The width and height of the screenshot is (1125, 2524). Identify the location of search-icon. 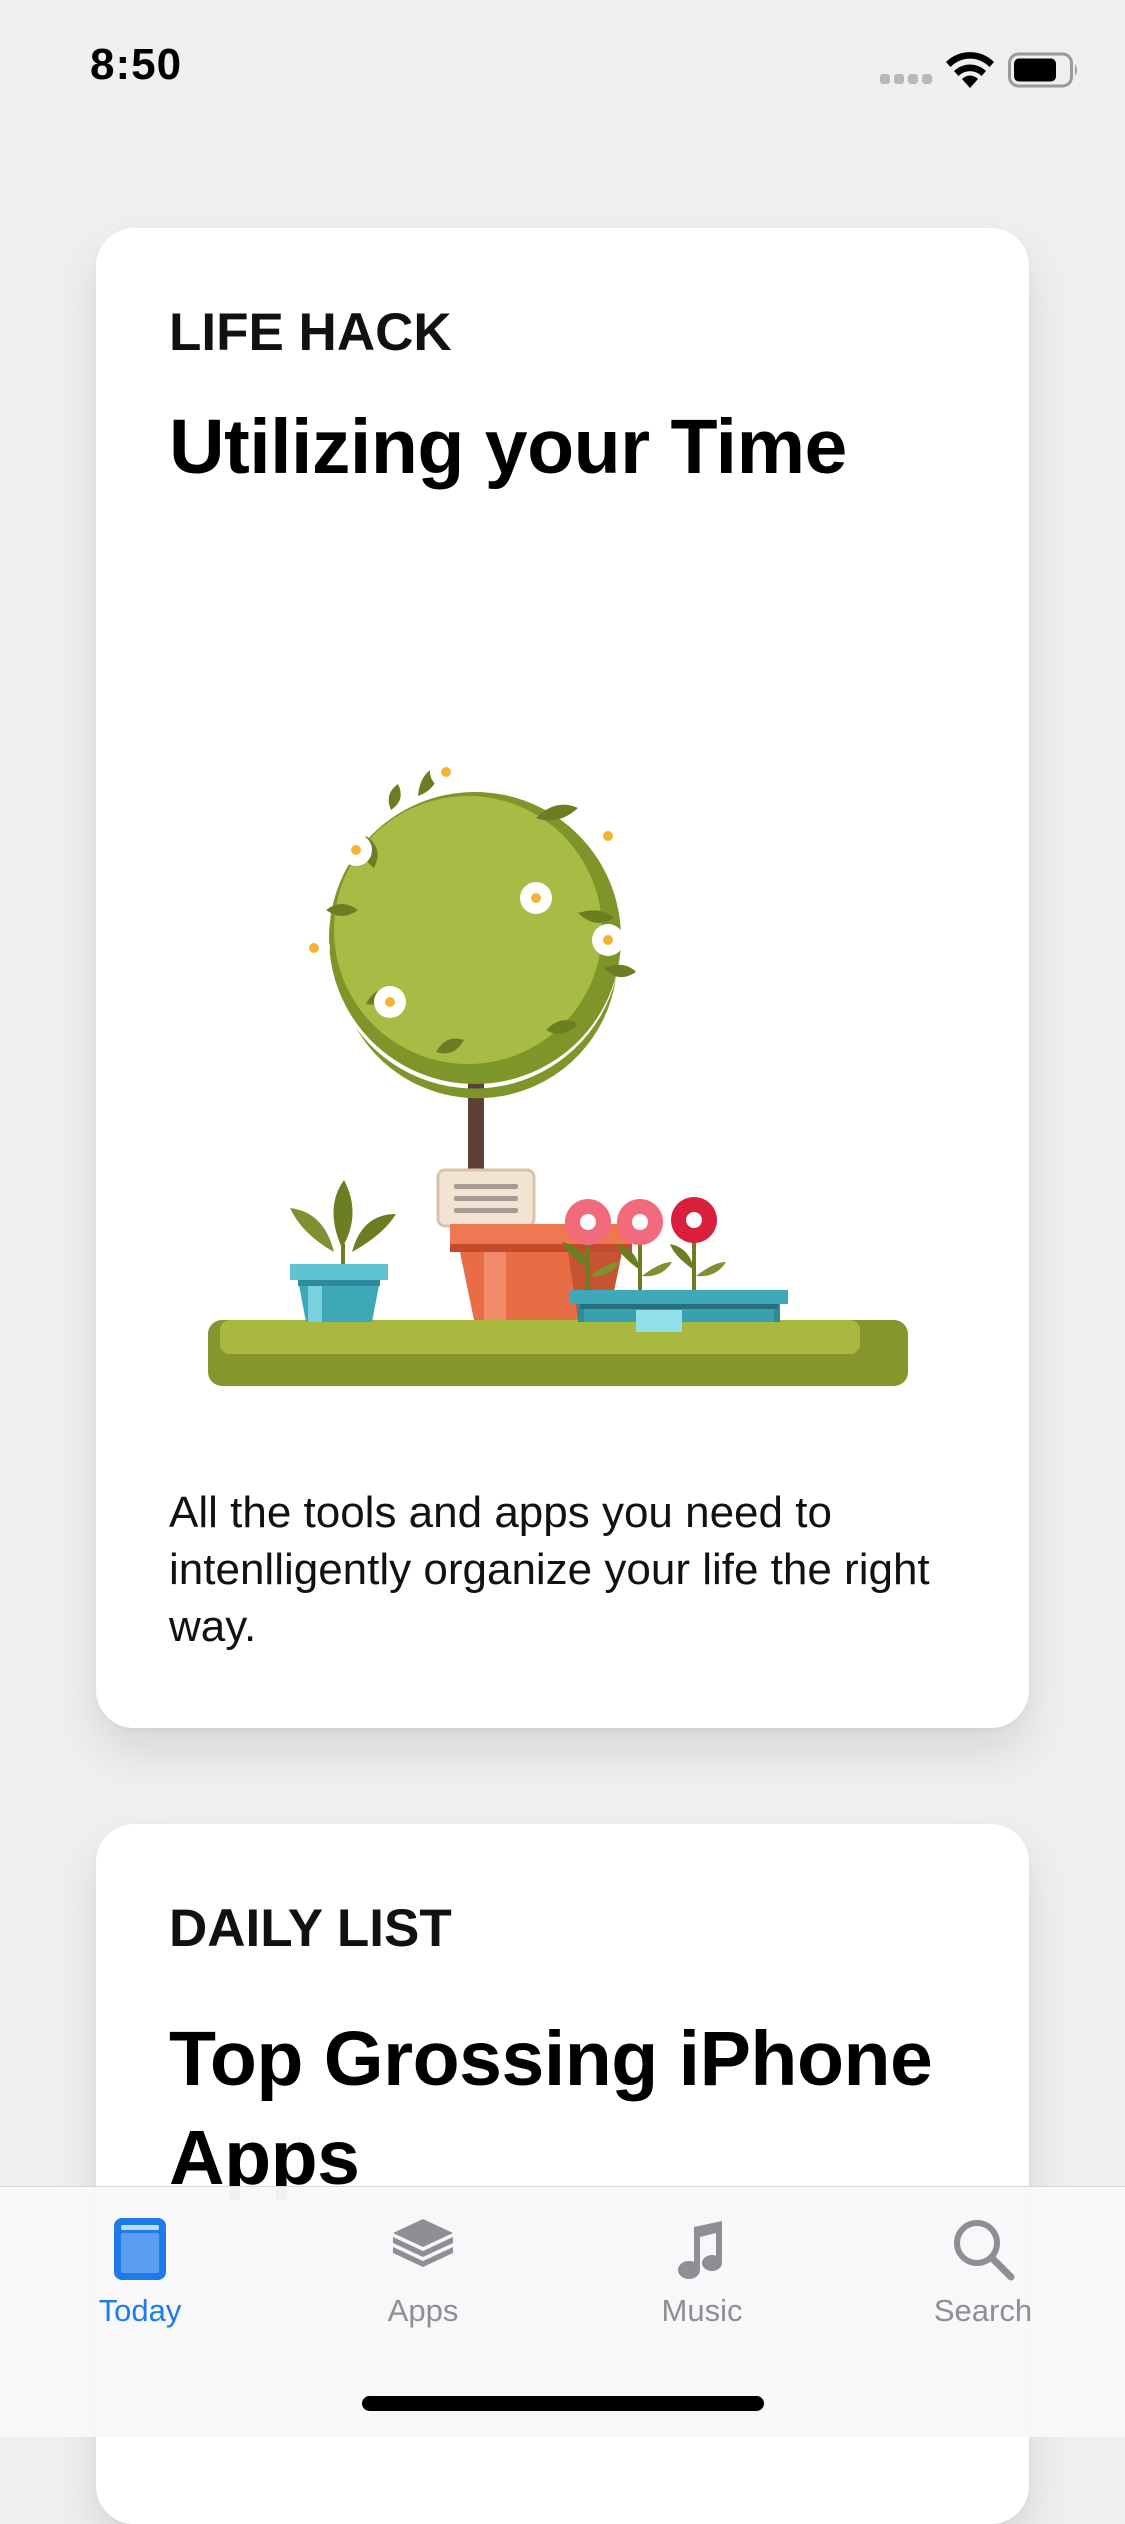
(984, 2250).